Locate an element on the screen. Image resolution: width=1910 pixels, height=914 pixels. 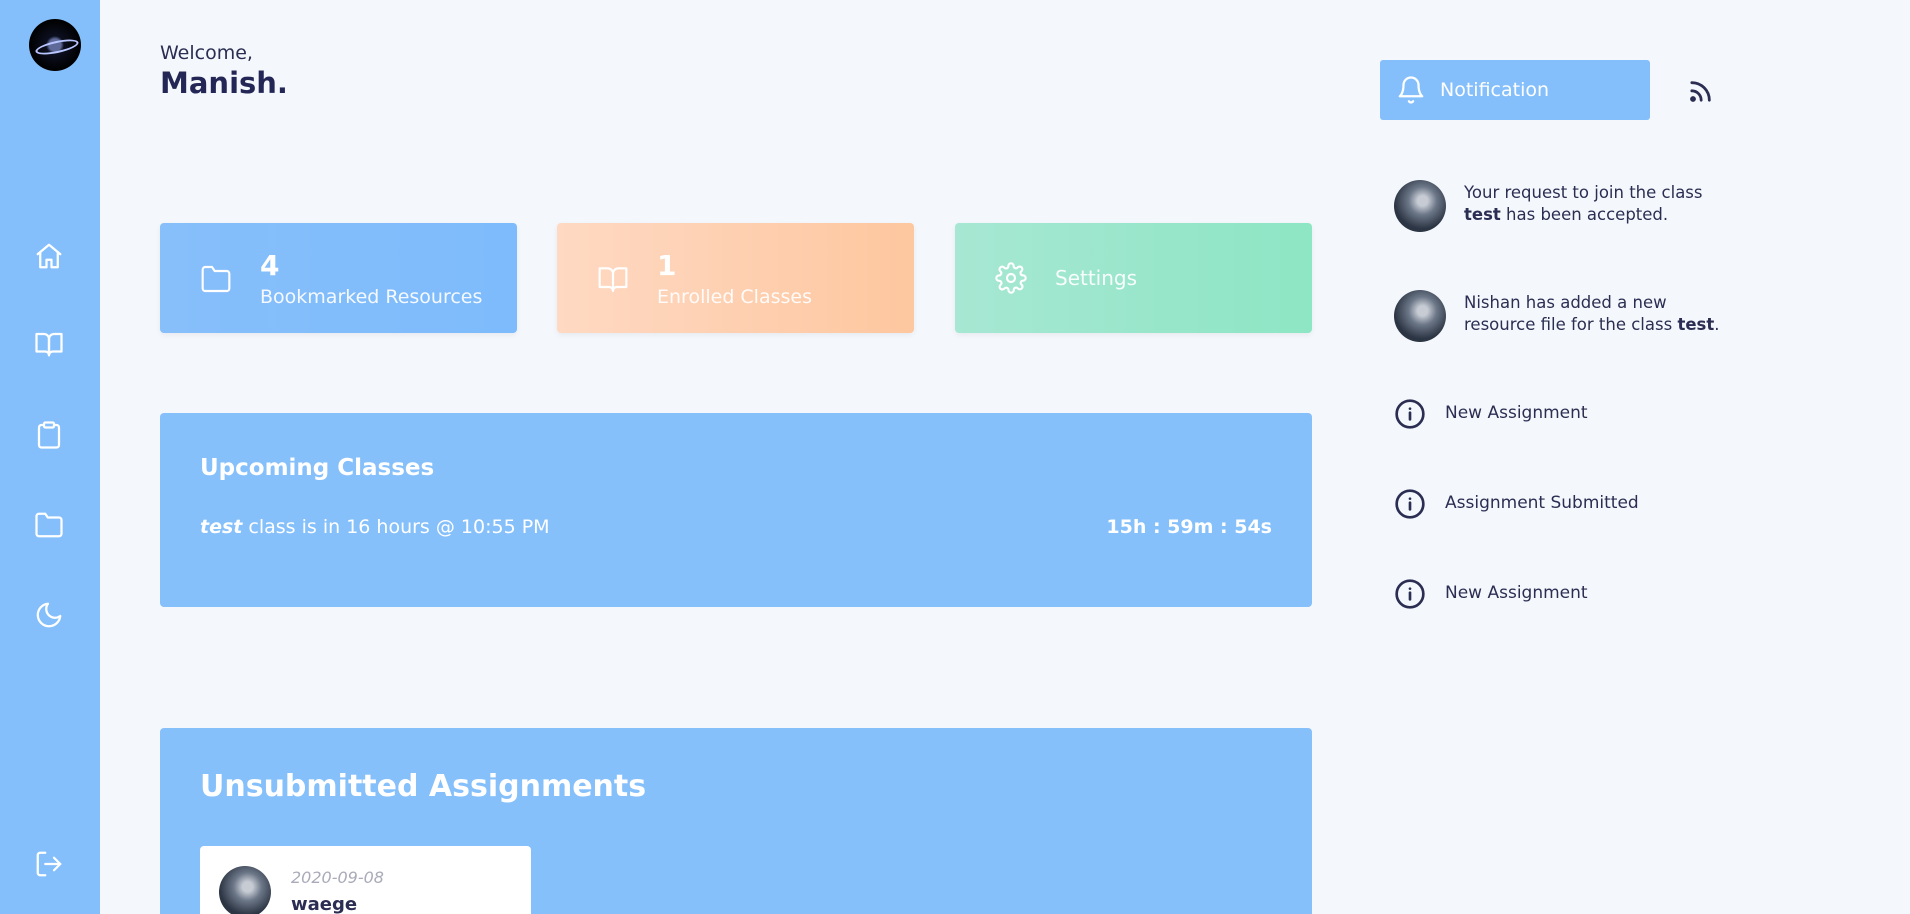
clipboard-icon is located at coordinates (49, 435).